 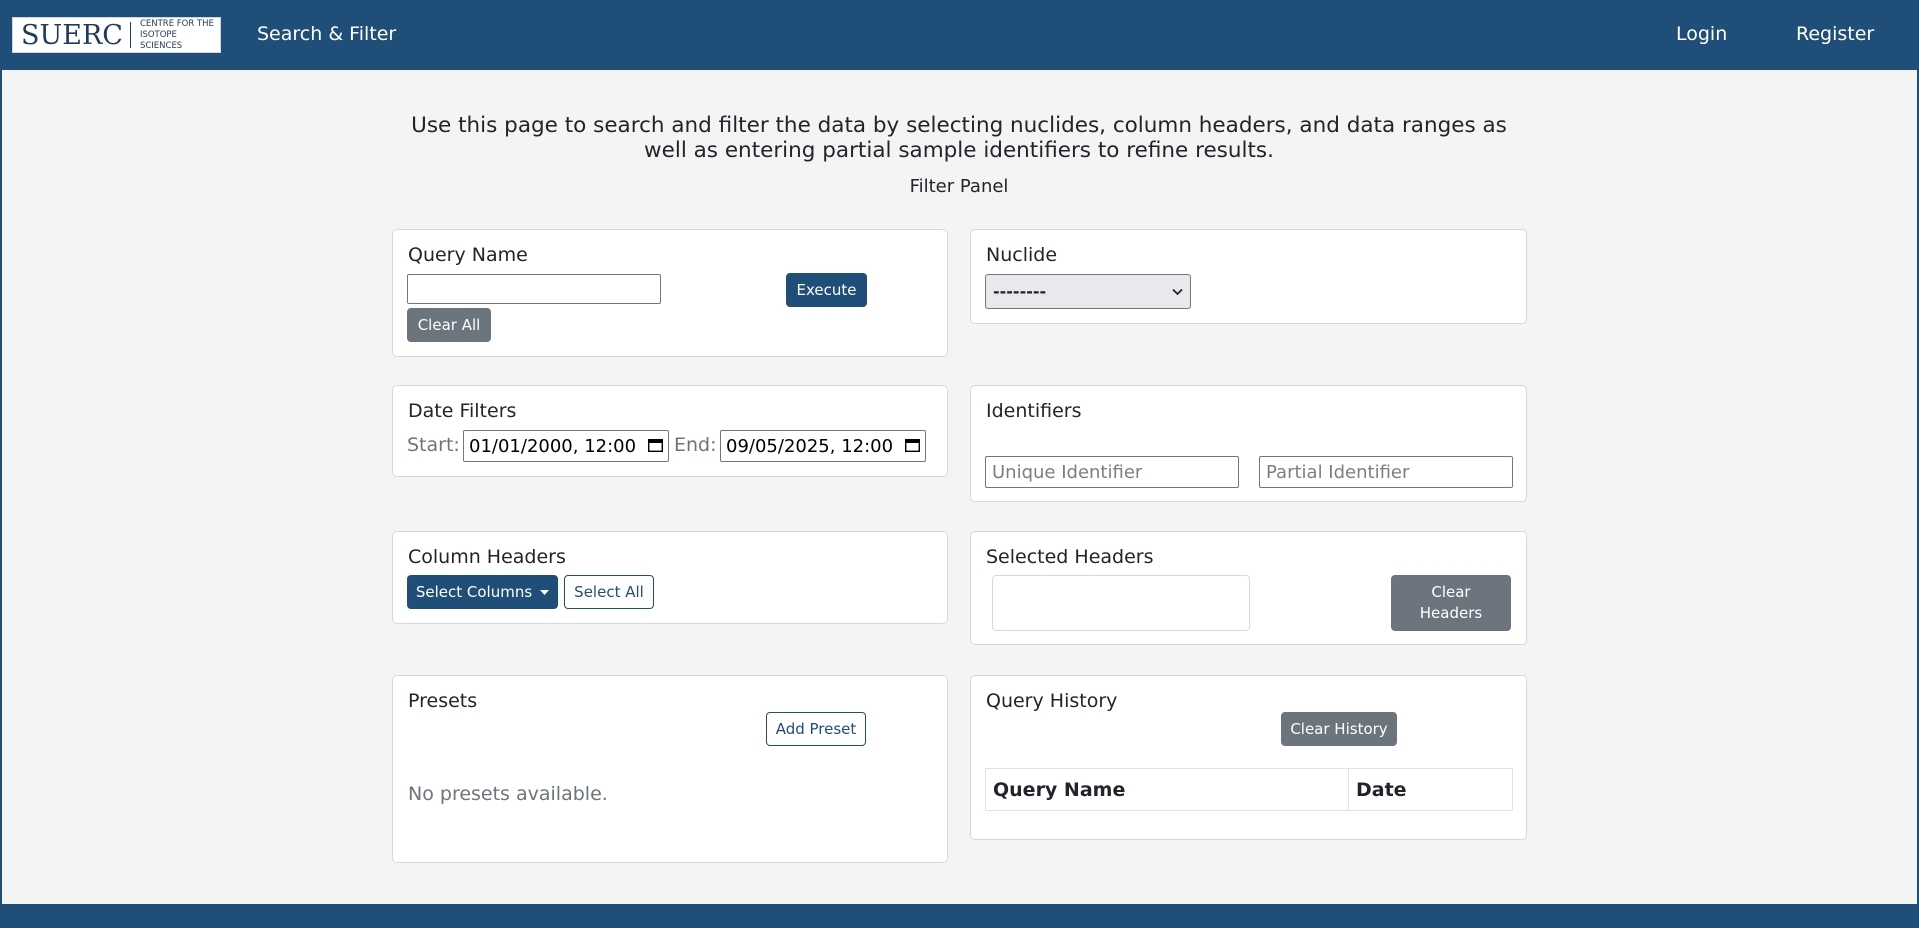 What do you see at coordinates (1, 487) in the screenshot?
I see `page-left-border` at bounding box center [1, 487].